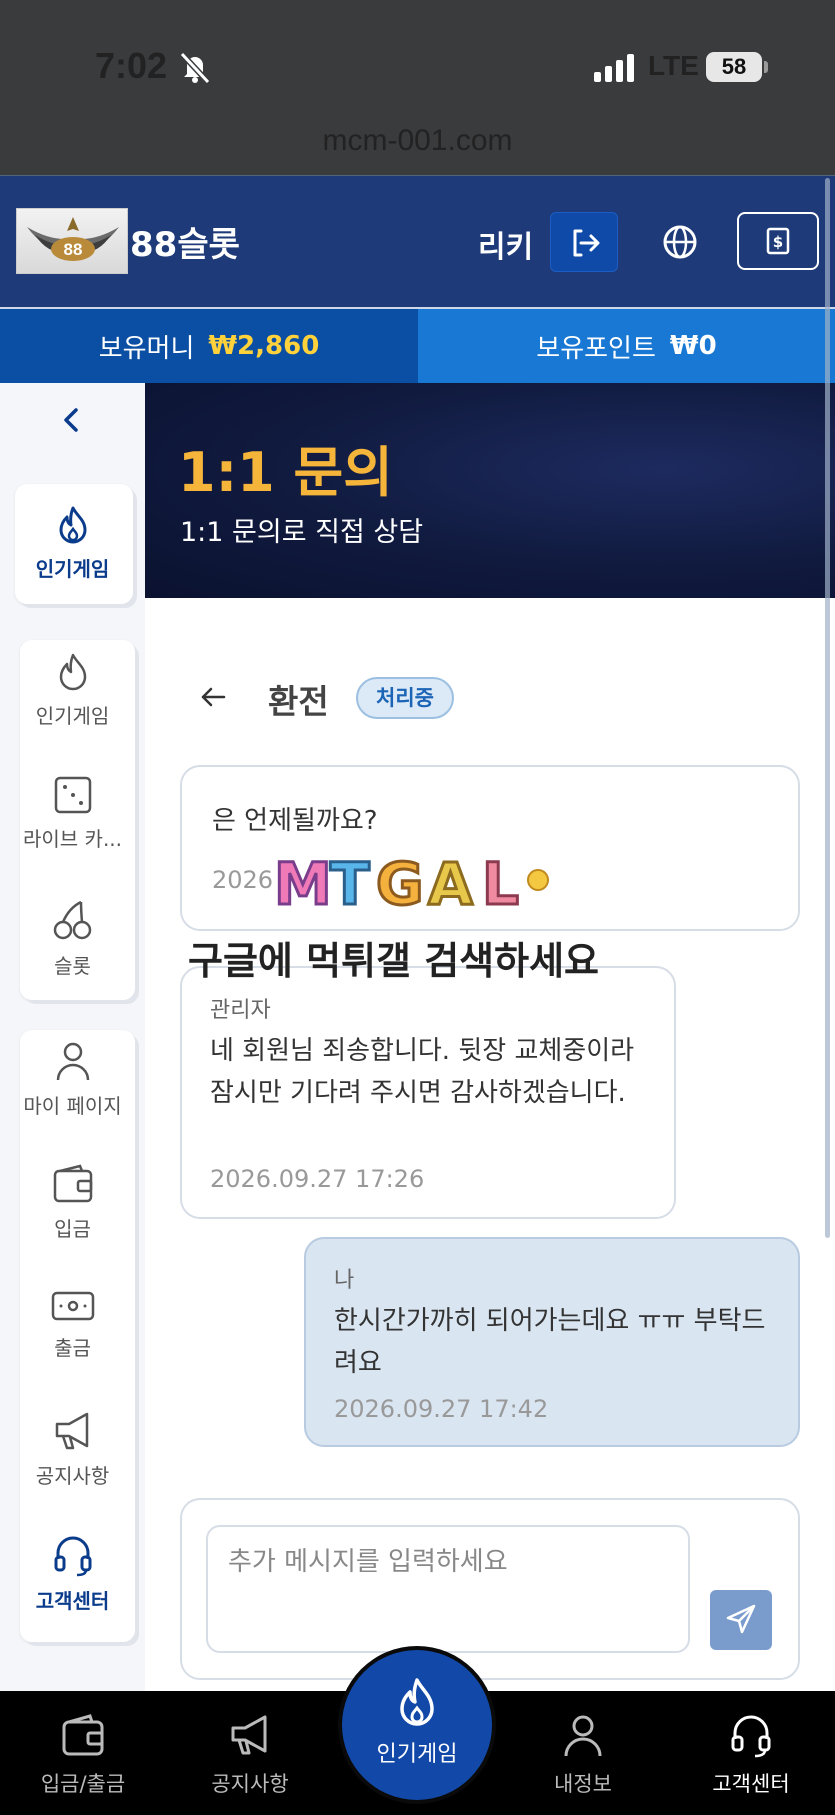  Describe the element at coordinates (304, 883) in the screenshot. I see `svg-text: M` at that location.